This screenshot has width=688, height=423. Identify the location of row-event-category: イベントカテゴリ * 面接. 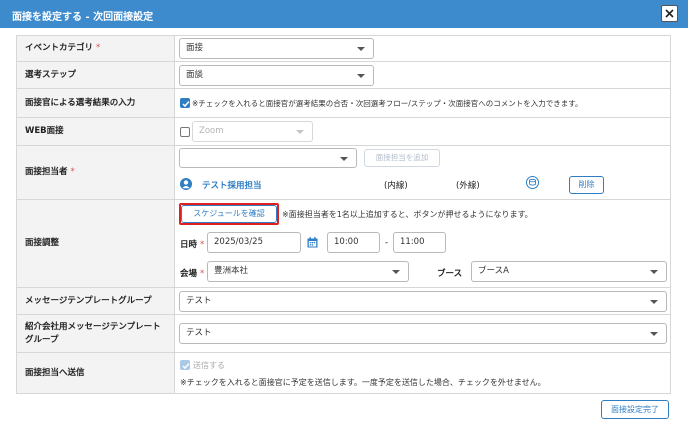
(343, 48).